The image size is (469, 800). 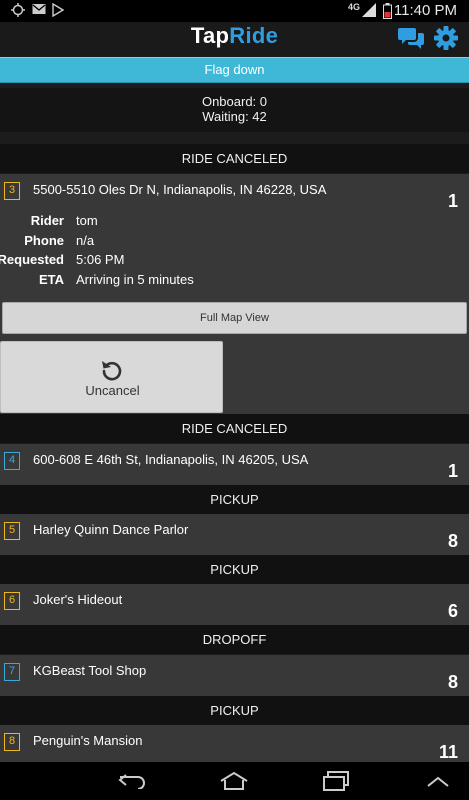 What do you see at coordinates (58, 10) in the screenshot?
I see `play-store-icon` at bounding box center [58, 10].